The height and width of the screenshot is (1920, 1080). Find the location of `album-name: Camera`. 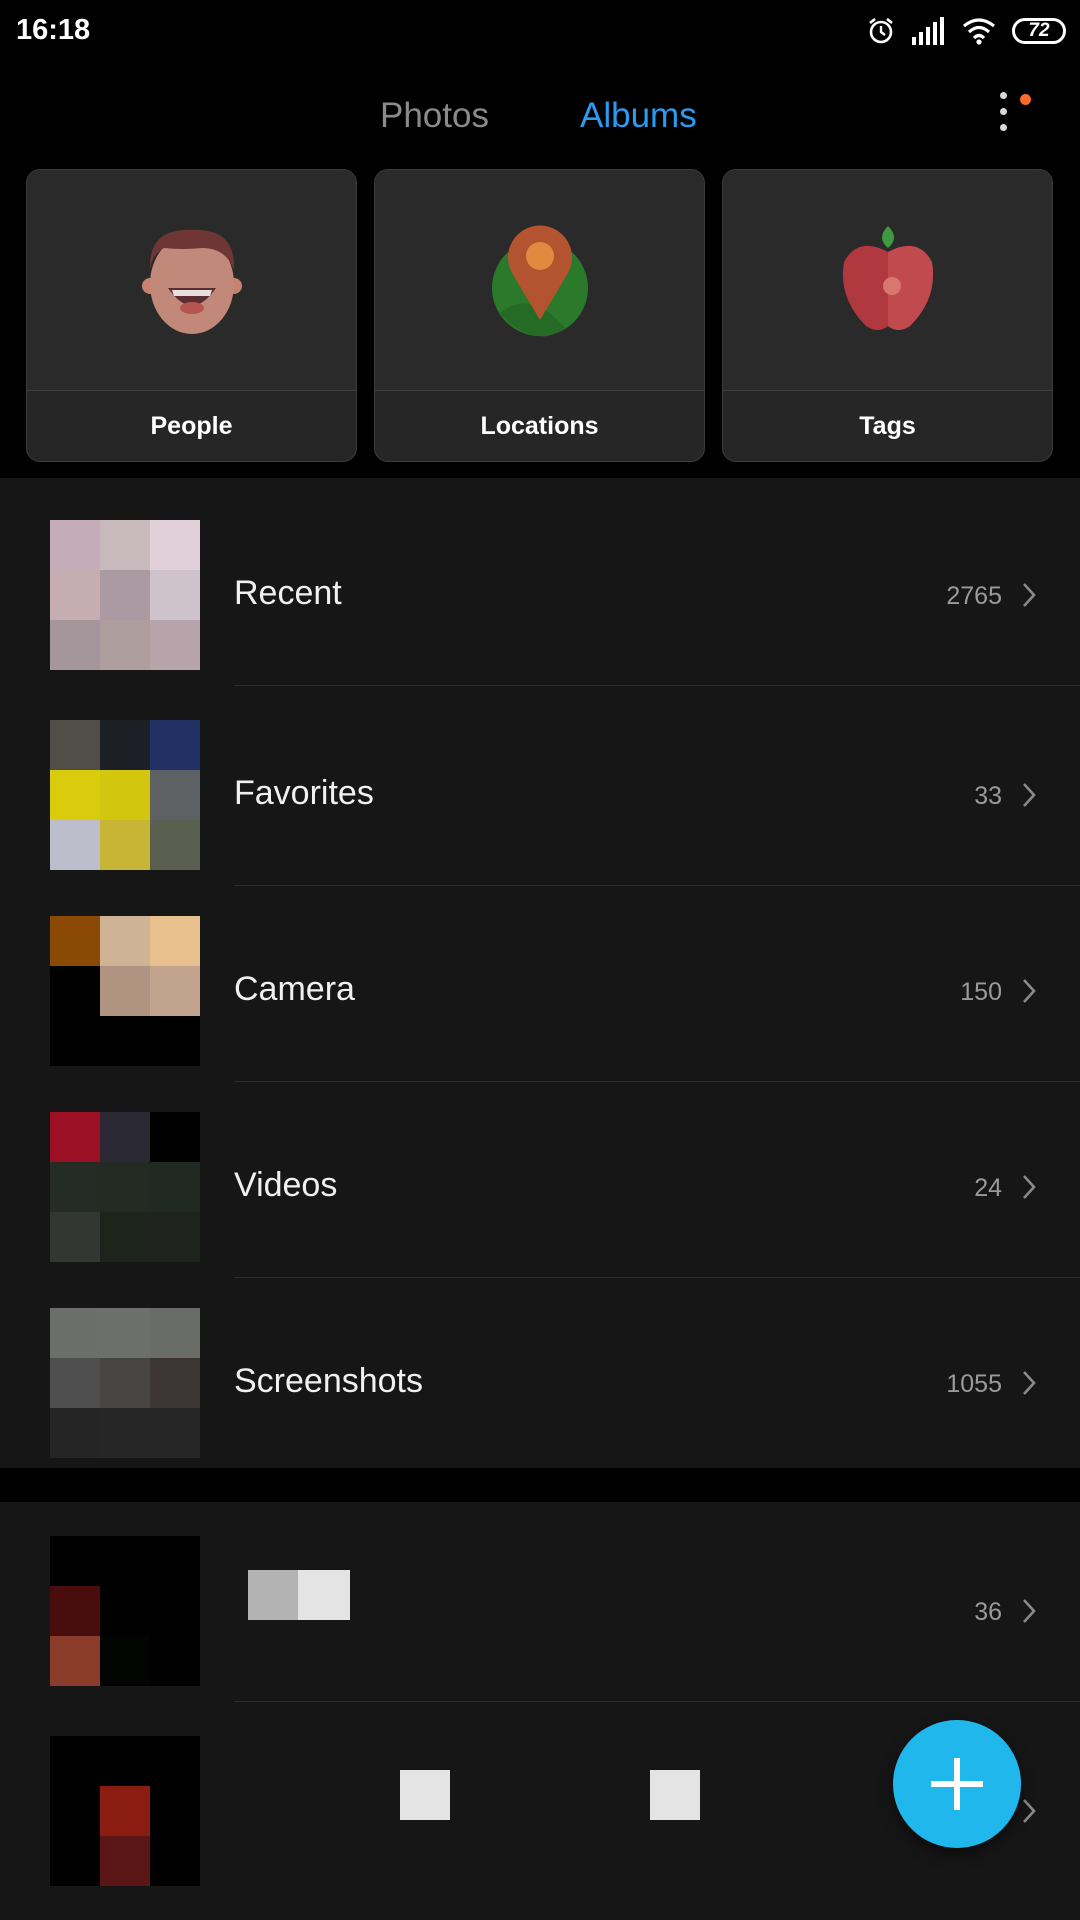

album-name: Camera is located at coordinates (294, 989).